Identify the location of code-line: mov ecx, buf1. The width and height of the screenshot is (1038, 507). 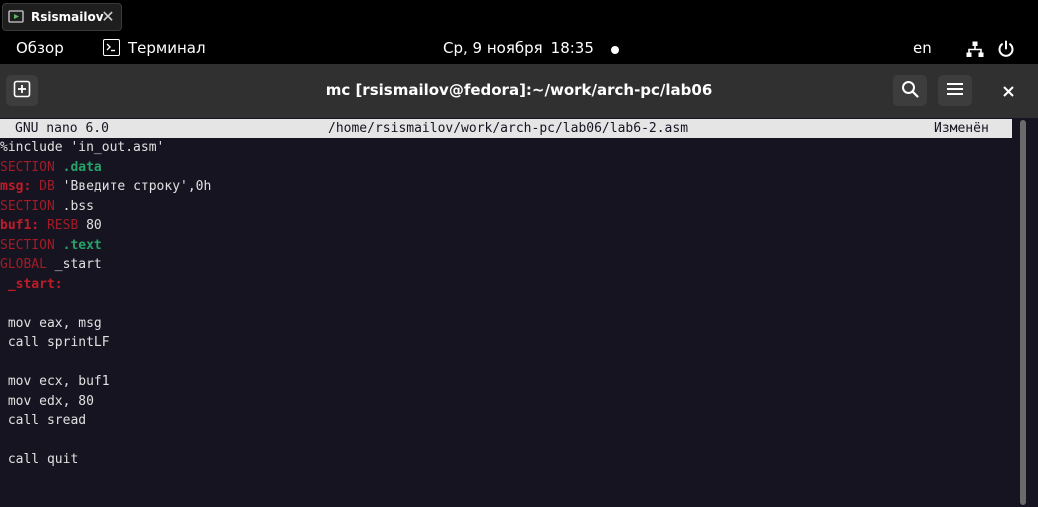
(55, 381).